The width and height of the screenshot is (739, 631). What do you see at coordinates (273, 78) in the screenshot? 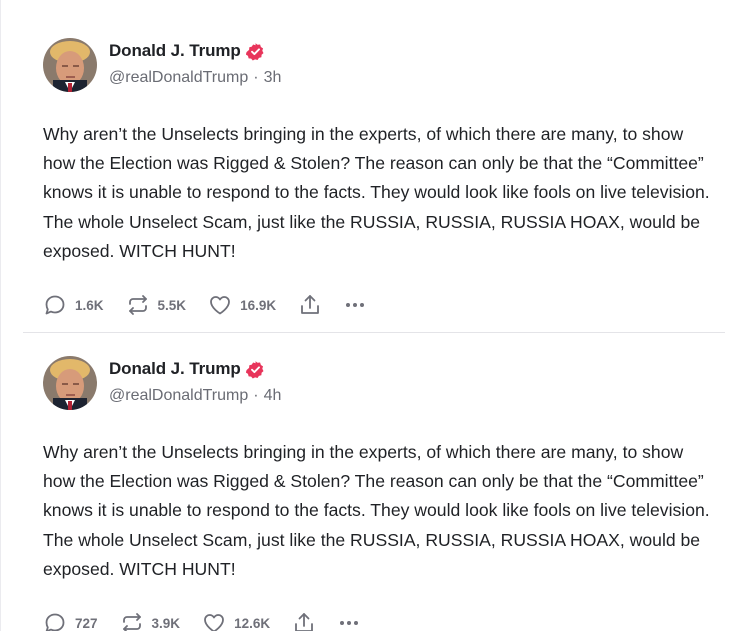
I see `post-time: 3h` at bounding box center [273, 78].